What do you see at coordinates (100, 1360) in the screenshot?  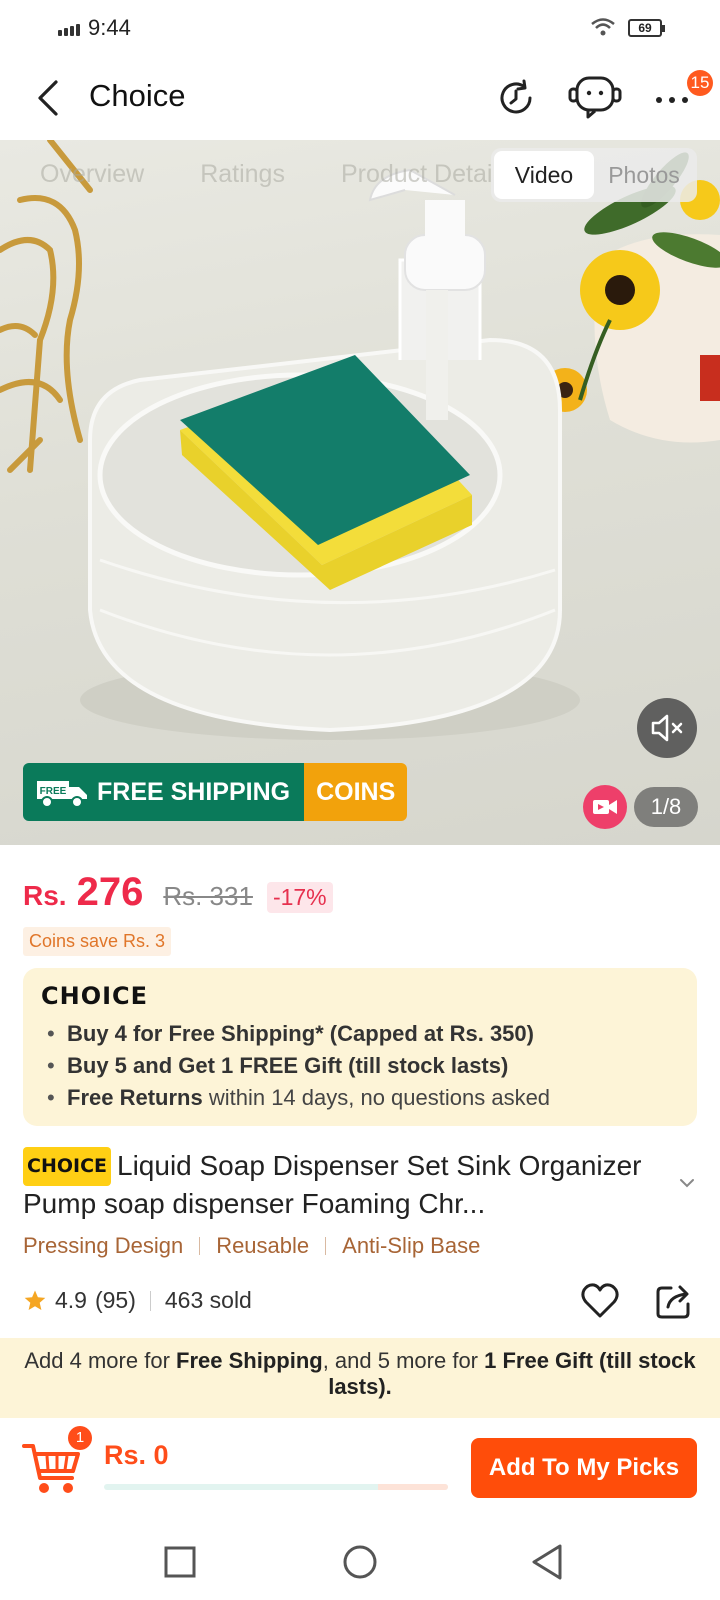 I see `promo-text: Add 4 more for` at bounding box center [100, 1360].